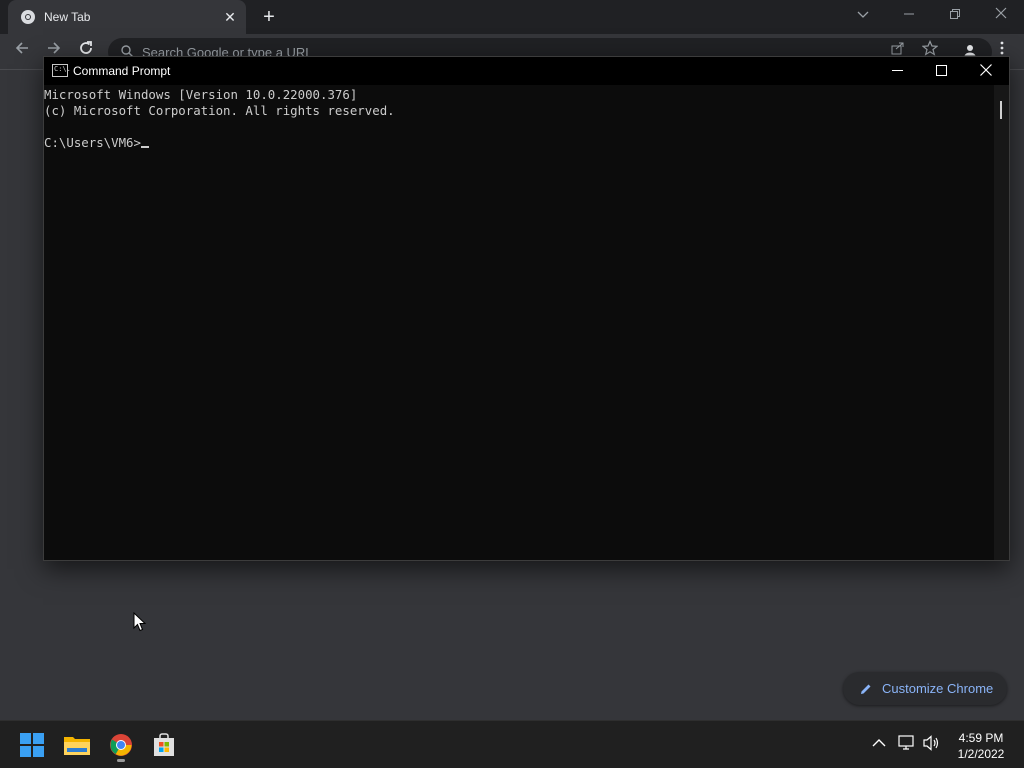 The height and width of the screenshot is (768, 1024). Describe the element at coordinates (22, 52) in the screenshot. I see `back-button` at that location.